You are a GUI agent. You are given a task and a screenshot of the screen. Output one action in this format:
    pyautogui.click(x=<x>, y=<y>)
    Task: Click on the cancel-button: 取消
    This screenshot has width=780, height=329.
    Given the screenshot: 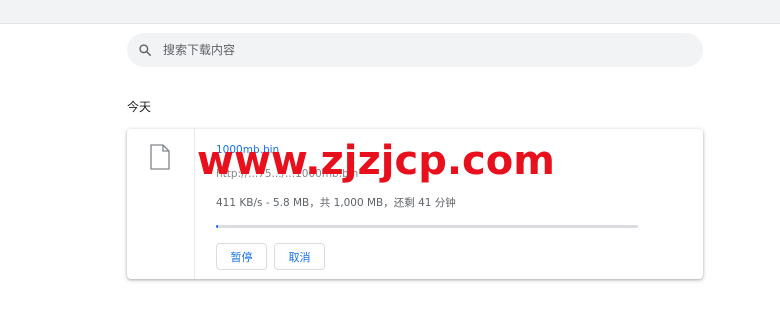 What is the action you would take?
    pyautogui.click(x=299, y=256)
    